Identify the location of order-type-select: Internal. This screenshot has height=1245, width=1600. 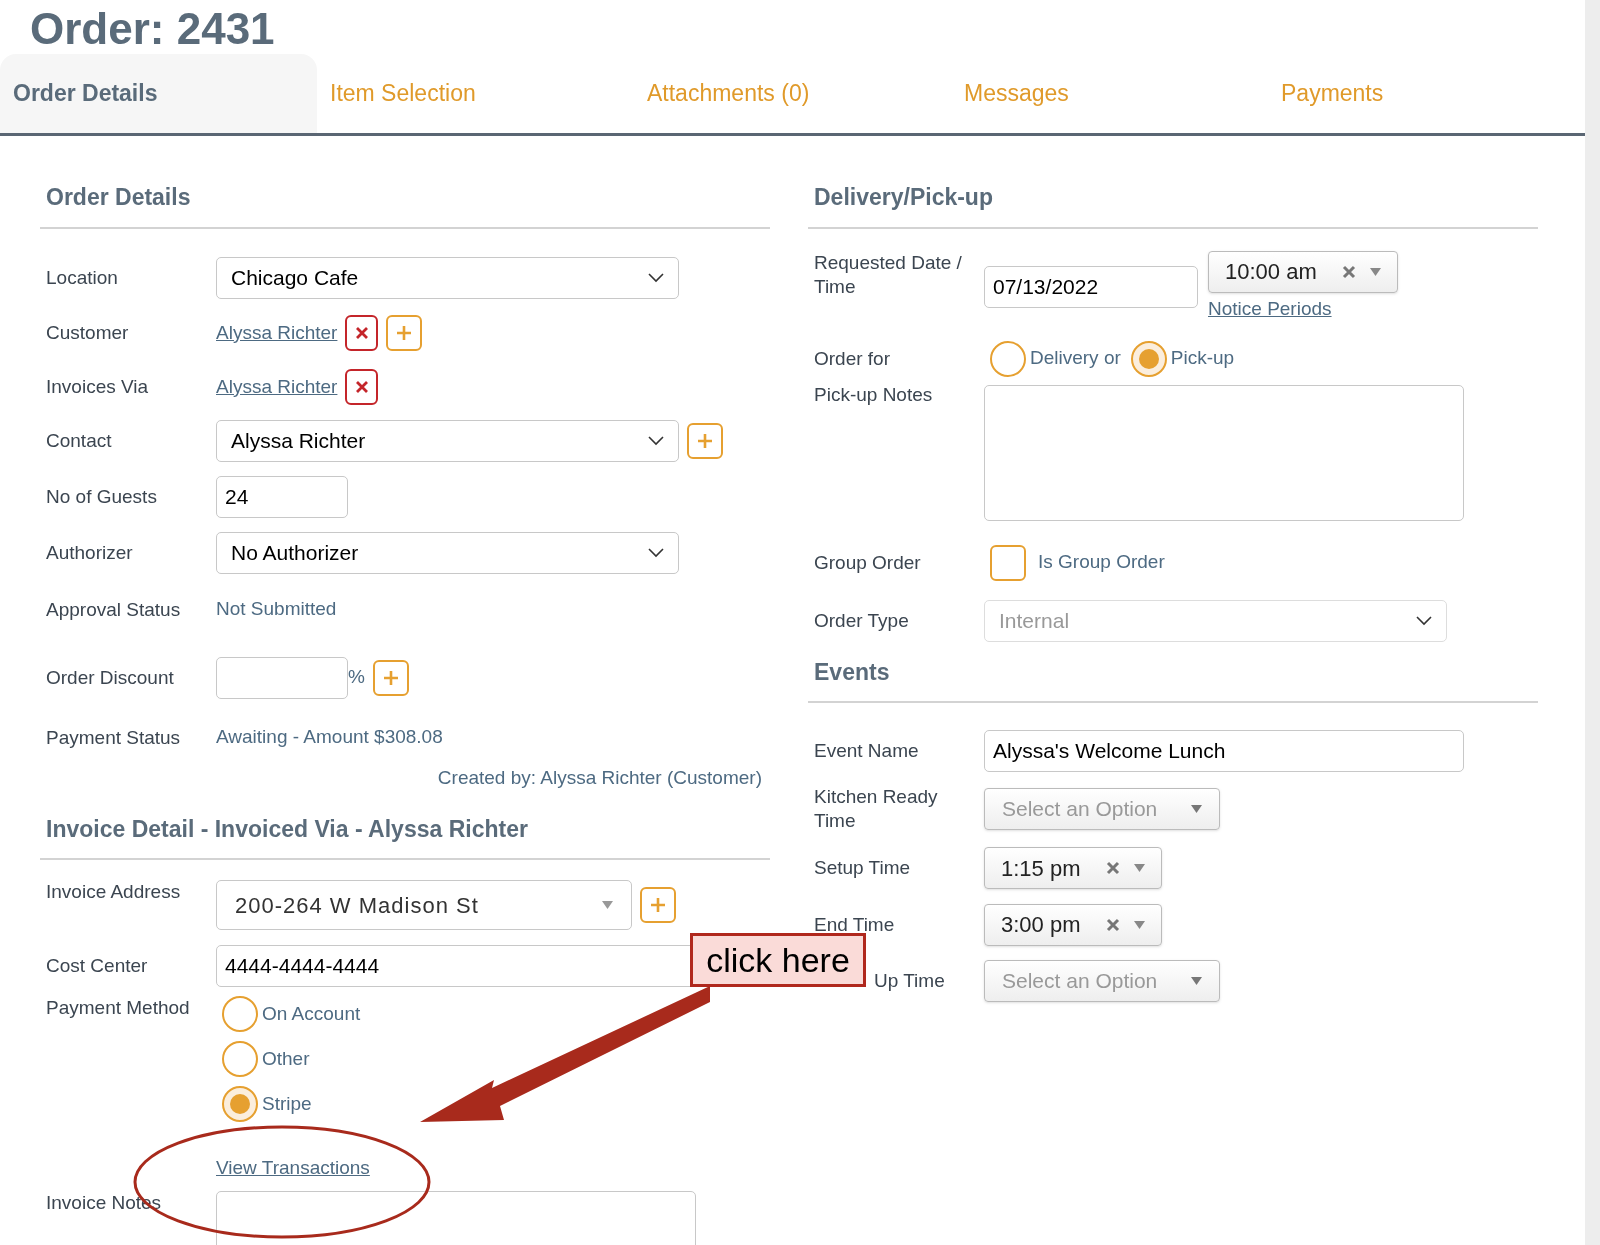
(1215, 620).